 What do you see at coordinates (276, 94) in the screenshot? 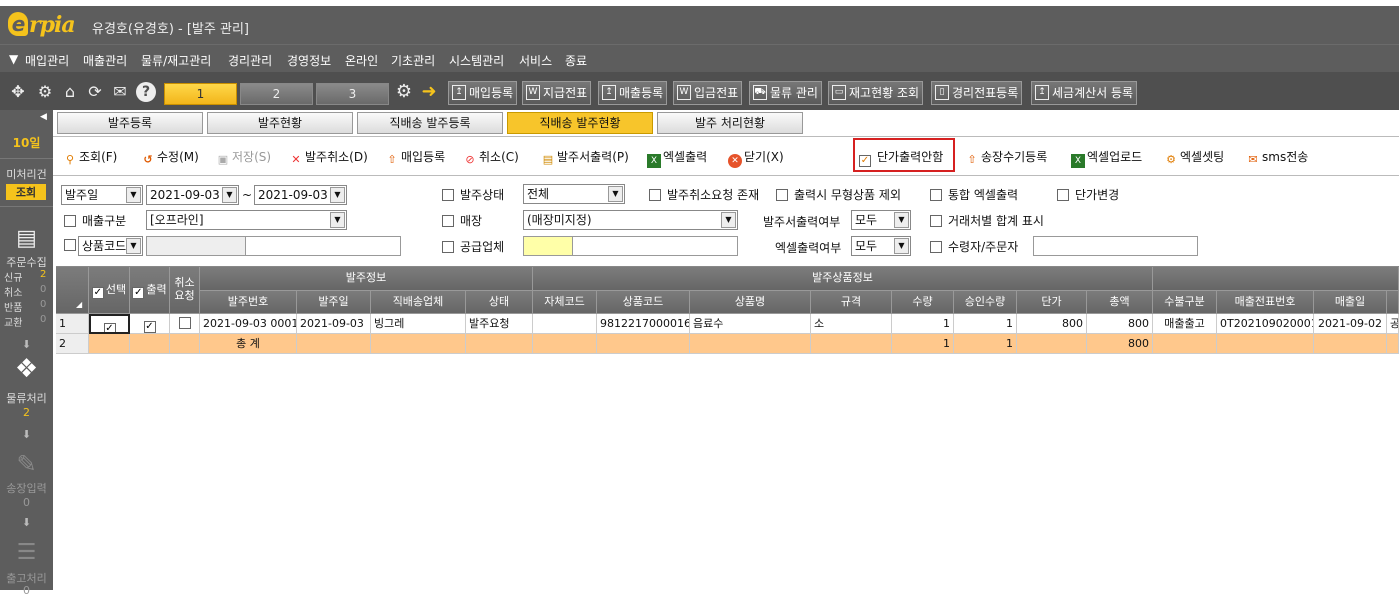
I see `page-tab-2: 2` at bounding box center [276, 94].